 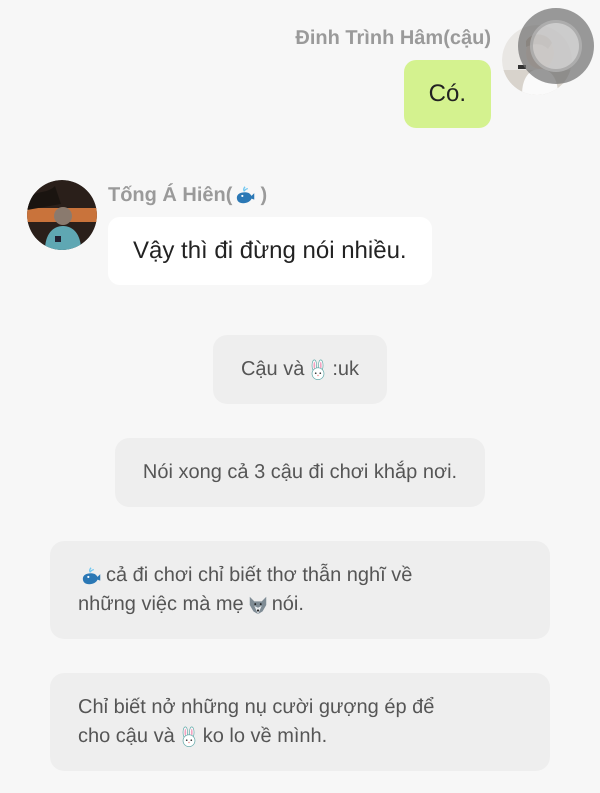 What do you see at coordinates (300, 472) in the screenshot?
I see `narration-text: Nói xong cả 3 cậu đi chơi khắp nơi.` at bounding box center [300, 472].